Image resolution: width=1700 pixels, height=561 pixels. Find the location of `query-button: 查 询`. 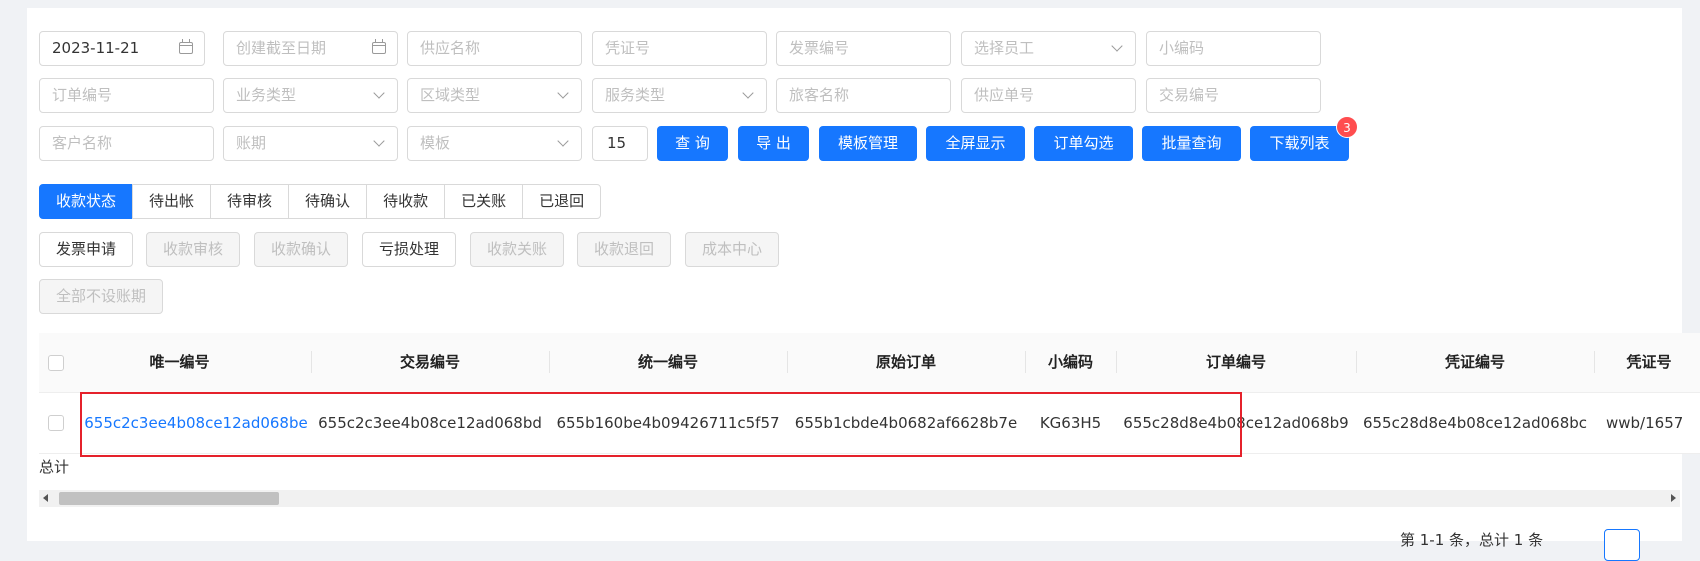

query-button: 查 询 is located at coordinates (692, 143).